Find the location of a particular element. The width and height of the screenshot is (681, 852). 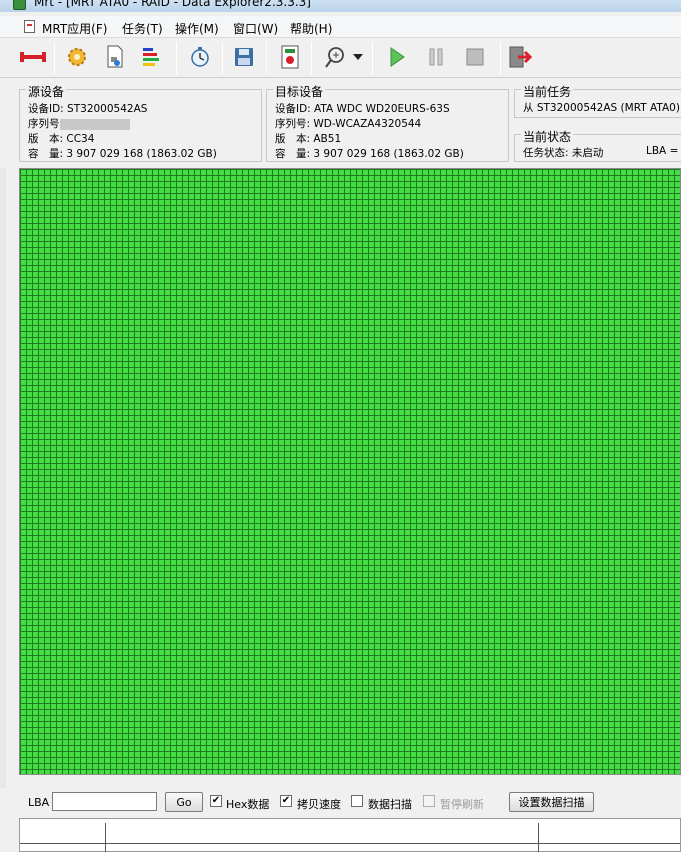

play-button is located at coordinates (397, 57).